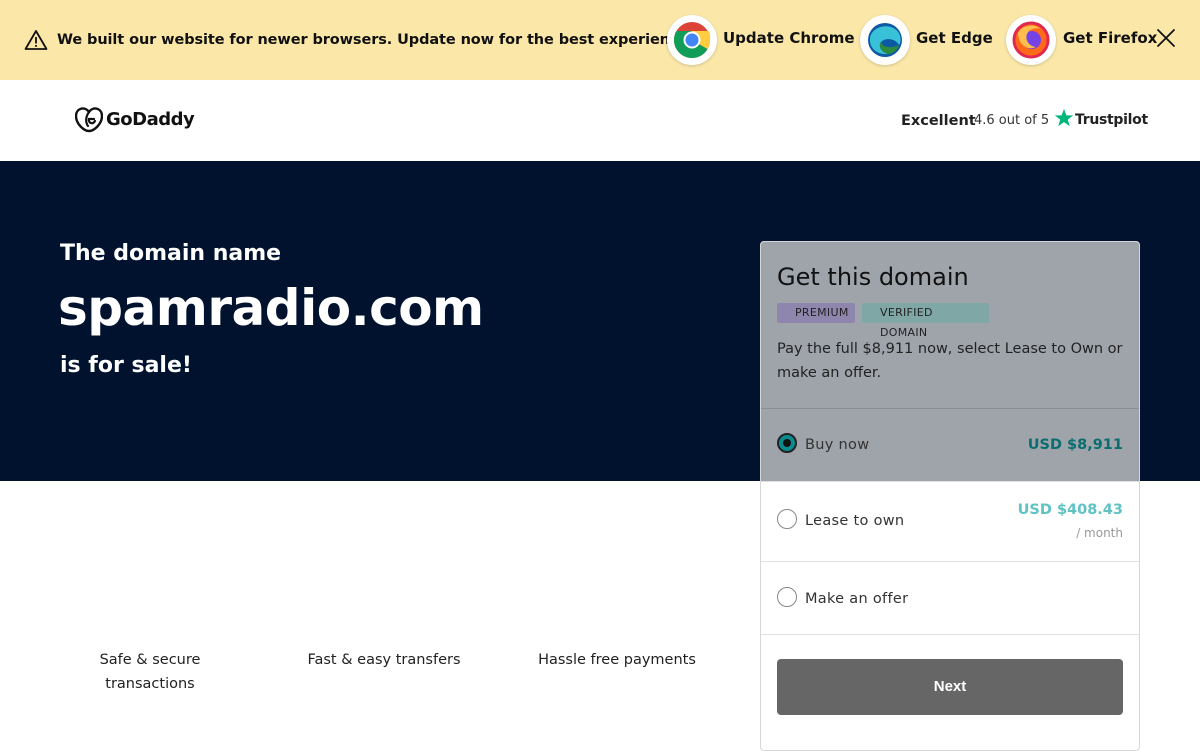  Describe the element at coordinates (617, 660) in the screenshot. I see `feature-hassle-free: Hassle free payments` at that location.